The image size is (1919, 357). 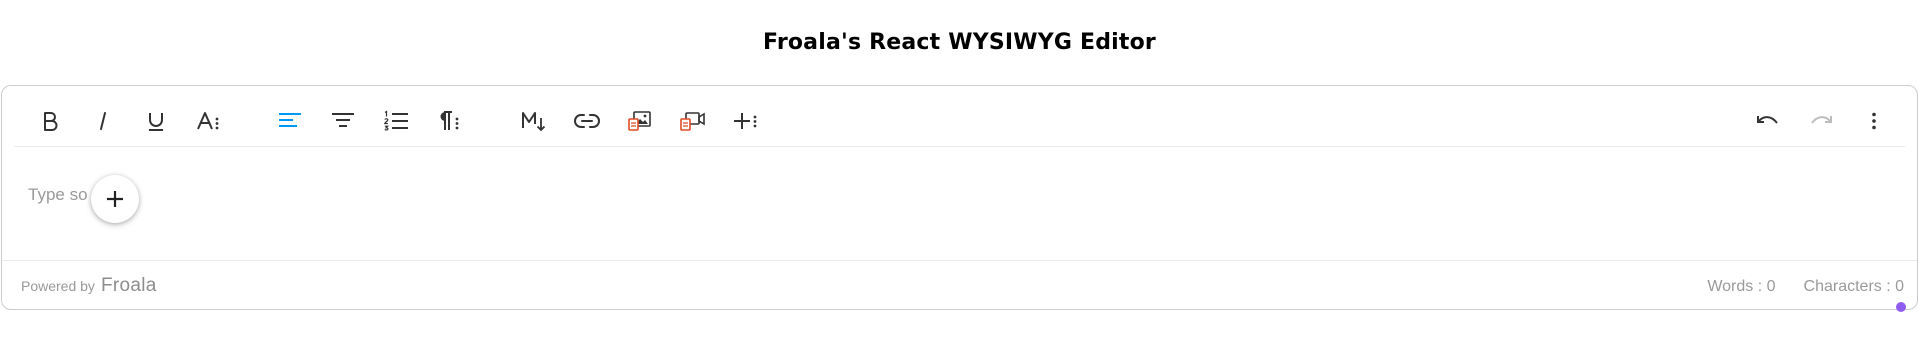 I want to click on more-vertical-icon, so click(x=1874, y=121).